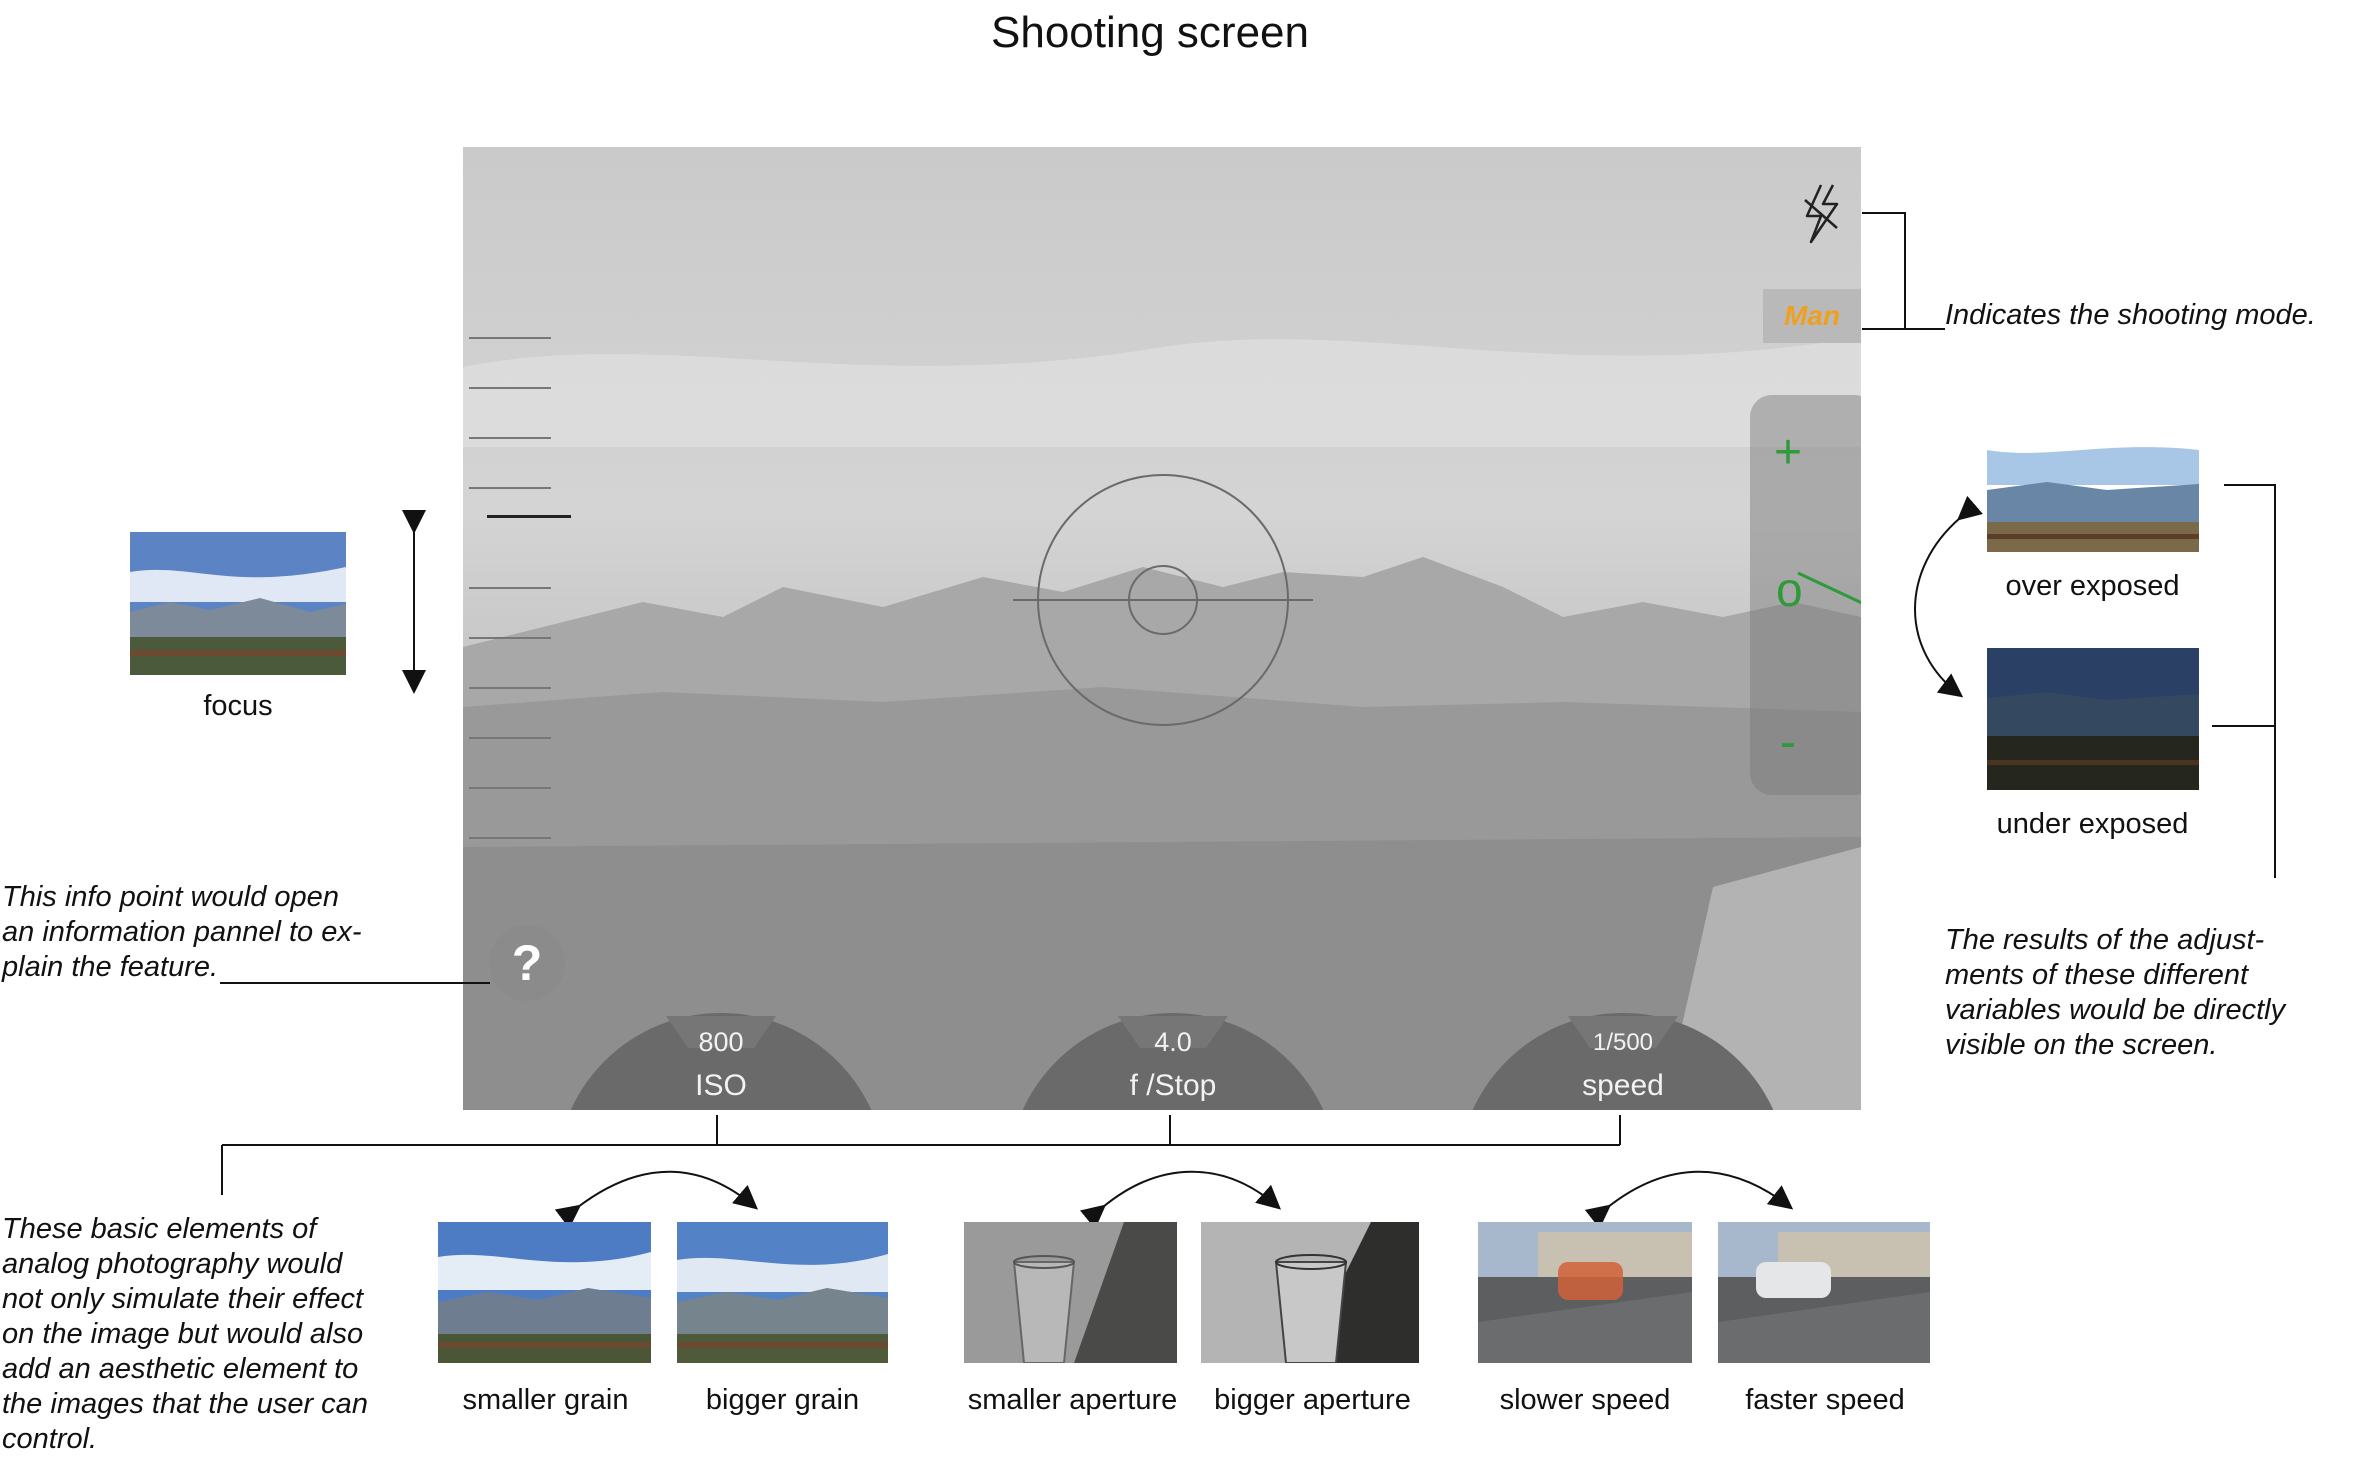 The image size is (2361, 1471). Describe the element at coordinates (183, 1334) in the screenshot. I see `basics-note-line: on the image but would also` at that location.